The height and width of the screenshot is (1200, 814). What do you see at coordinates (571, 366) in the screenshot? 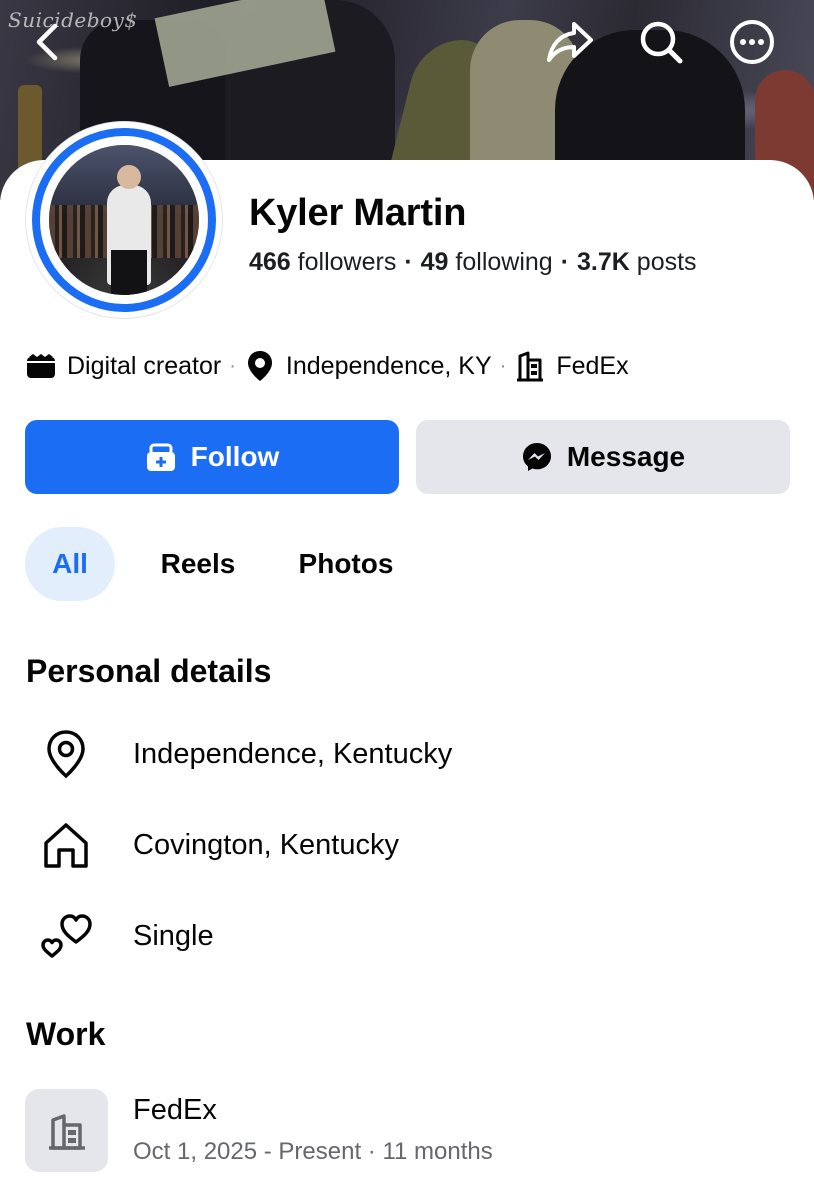
I see `intro-workplace: FedEx` at bounding box center [571, 366].